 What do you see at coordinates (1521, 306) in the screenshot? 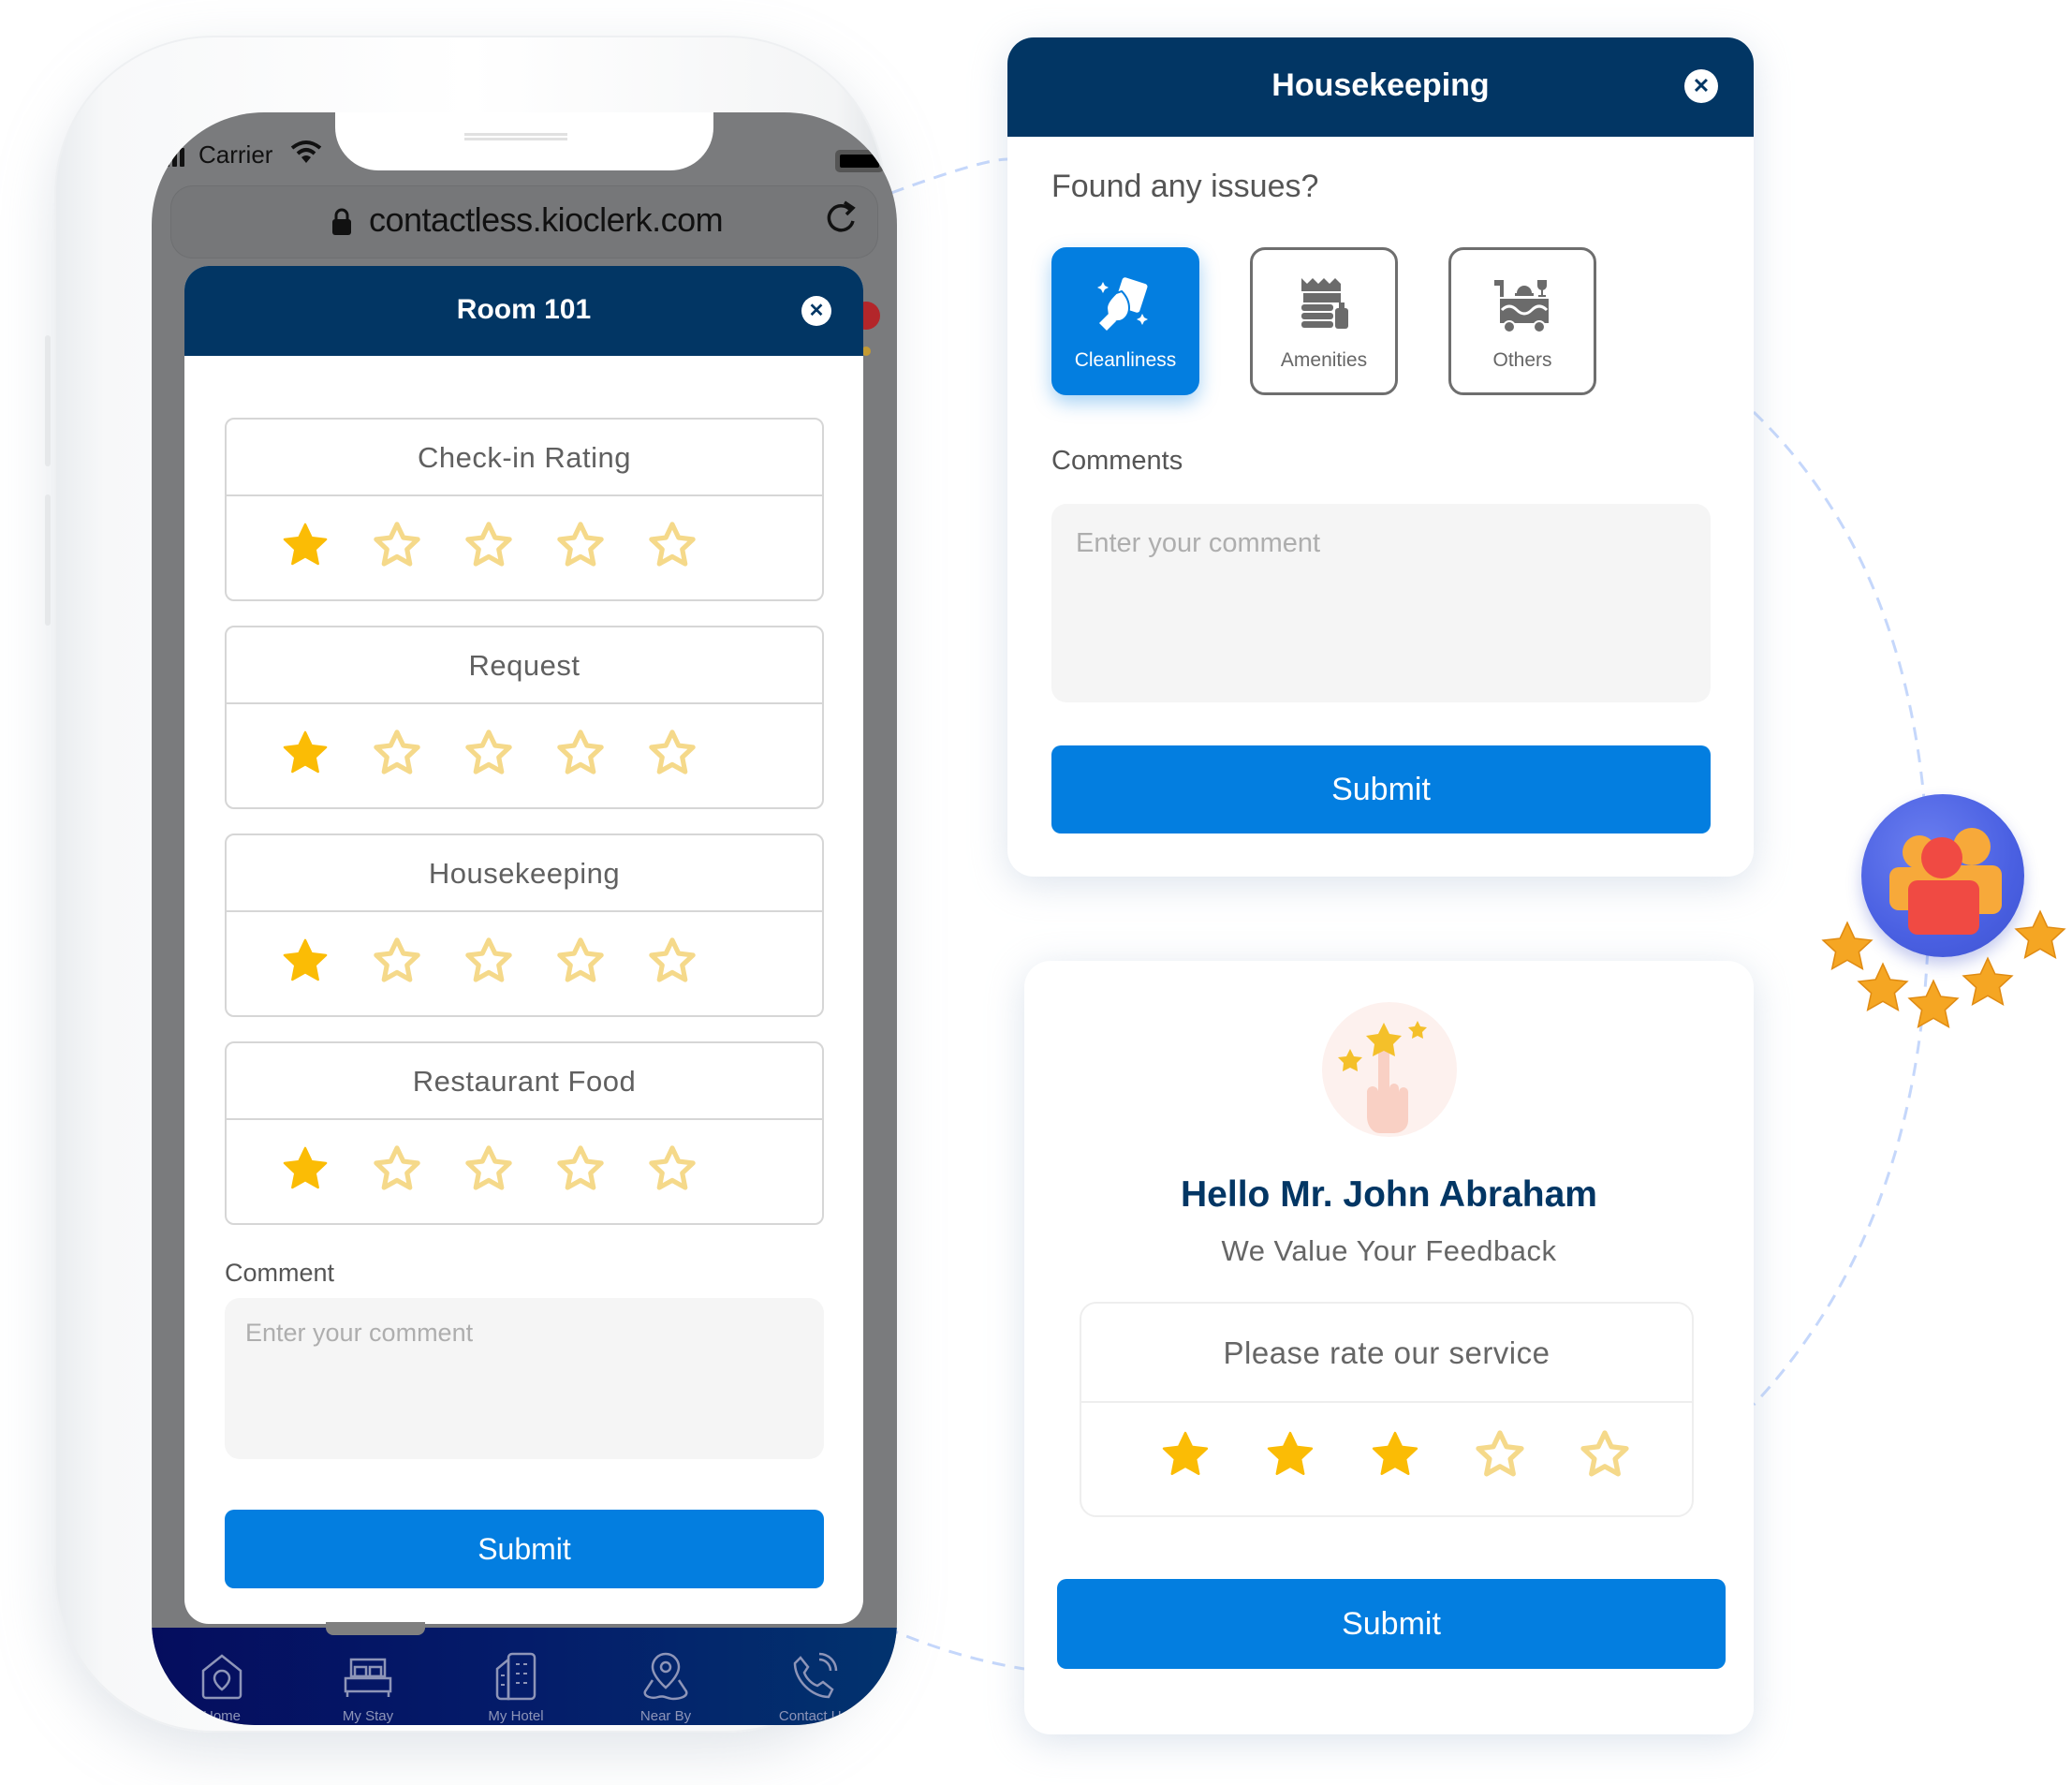
I see `service-cart-icon` at bounding box center [1521, 306].